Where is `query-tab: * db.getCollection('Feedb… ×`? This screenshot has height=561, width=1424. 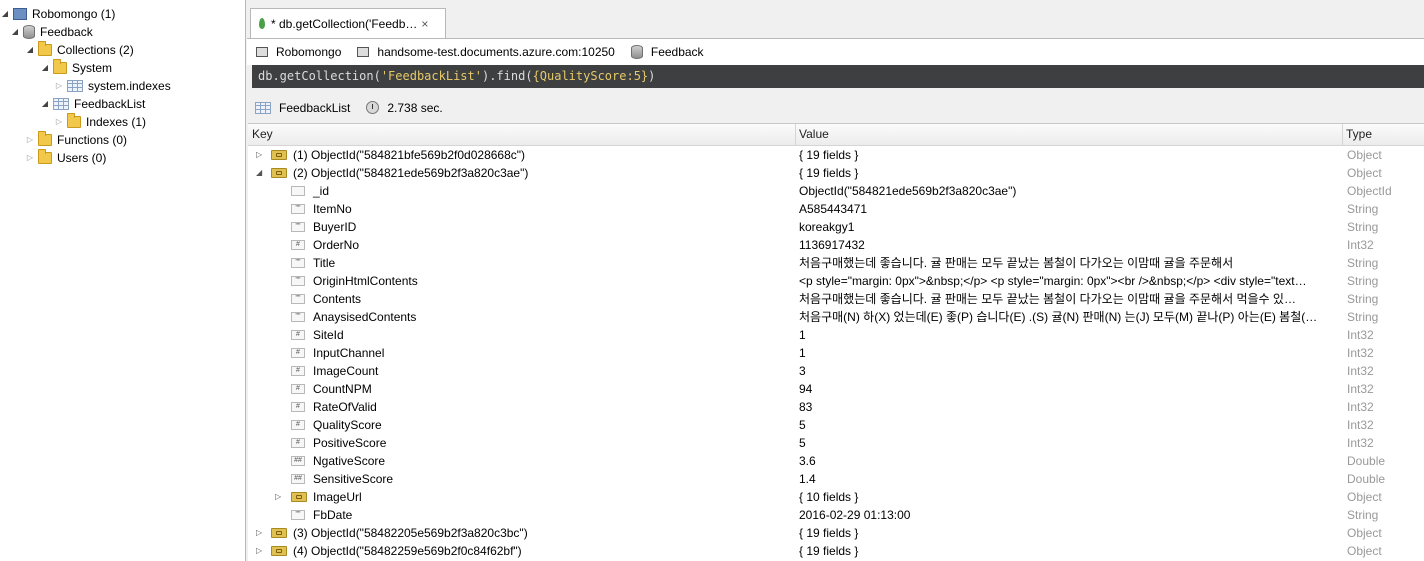
query-tab: * db.getCollection('Feedb… × is located at coordinates (348, 23).